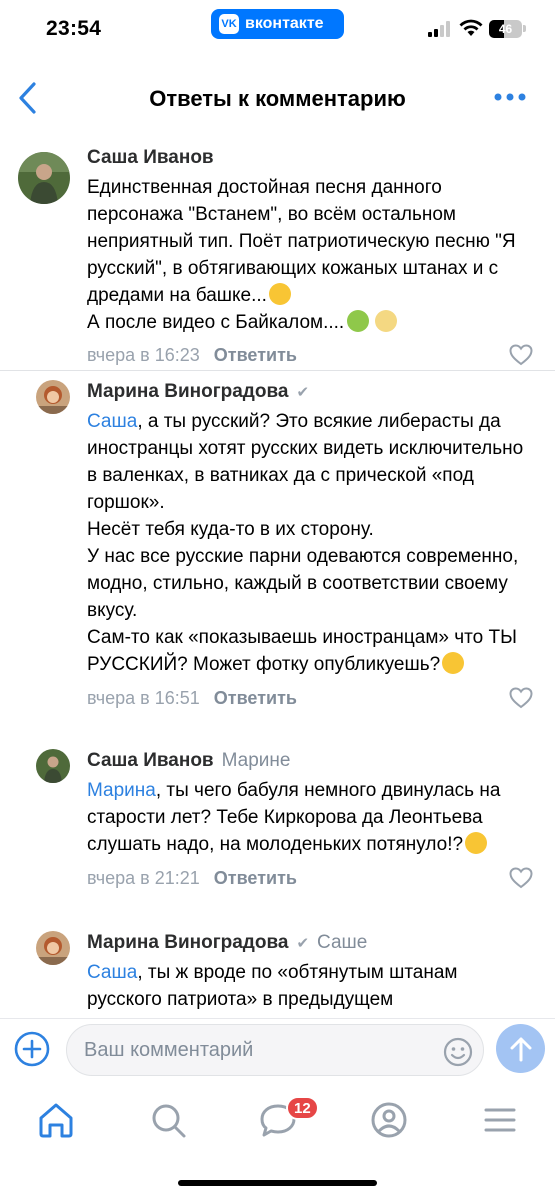 The image size is (555, 1200). I want to click on send-button, so click(520, 1048).